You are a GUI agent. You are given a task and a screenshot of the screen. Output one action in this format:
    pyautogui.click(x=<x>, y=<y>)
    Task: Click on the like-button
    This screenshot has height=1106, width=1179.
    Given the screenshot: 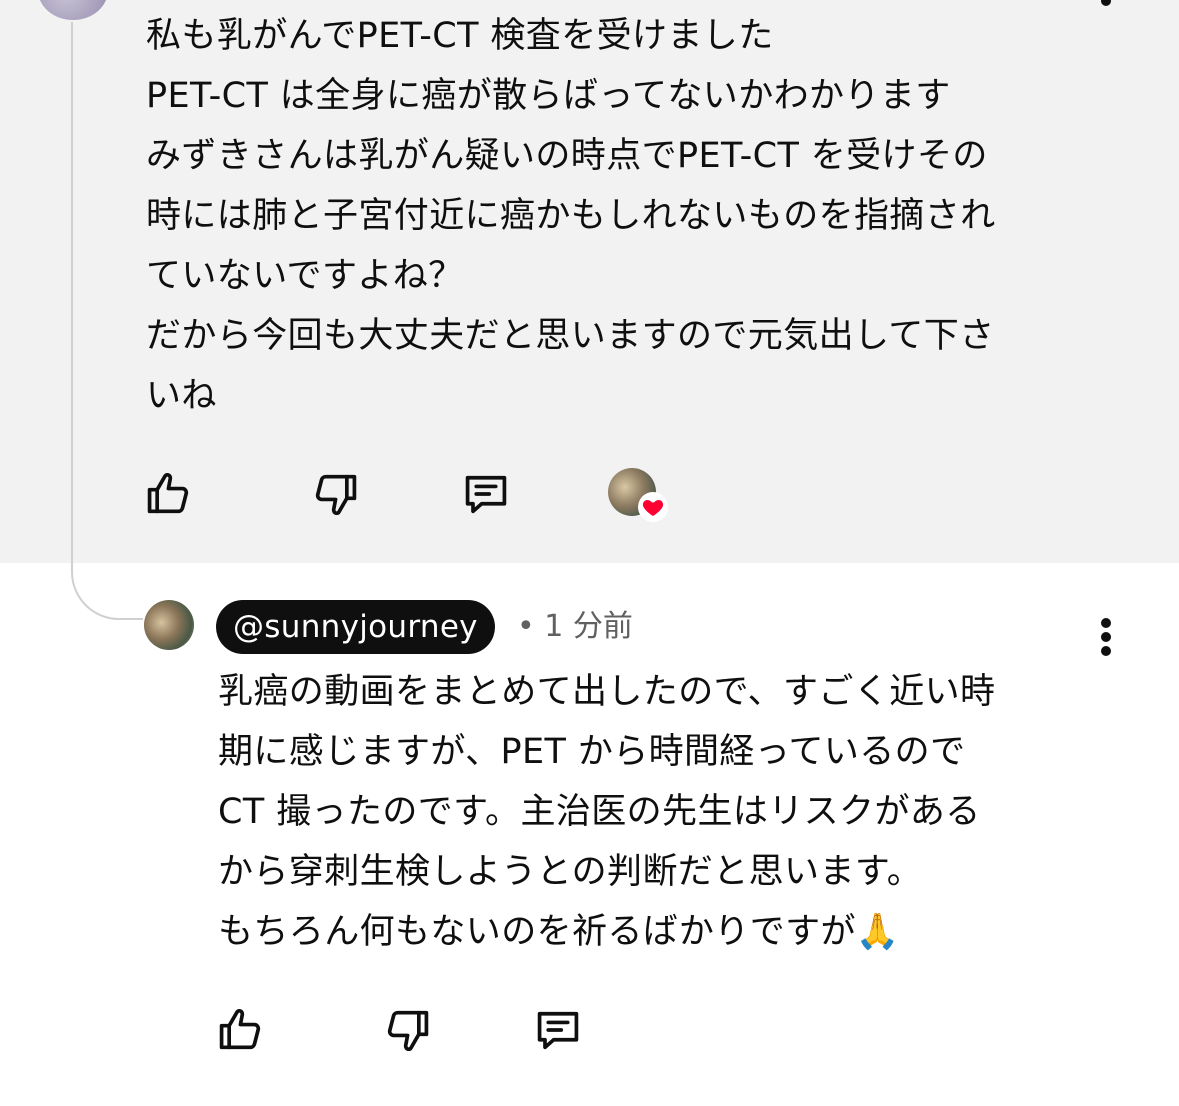 What is the action you would take?
    pyautogui.click(x=168, y=494)
    